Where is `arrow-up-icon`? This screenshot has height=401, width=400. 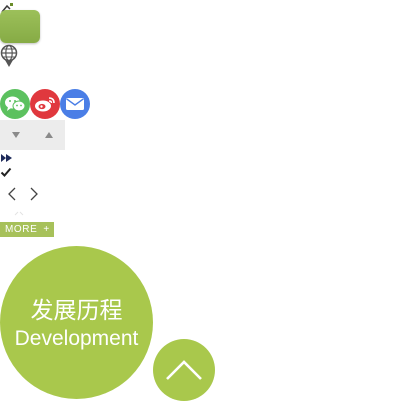 arrow-up-icon is located at coordinates (48, 135).